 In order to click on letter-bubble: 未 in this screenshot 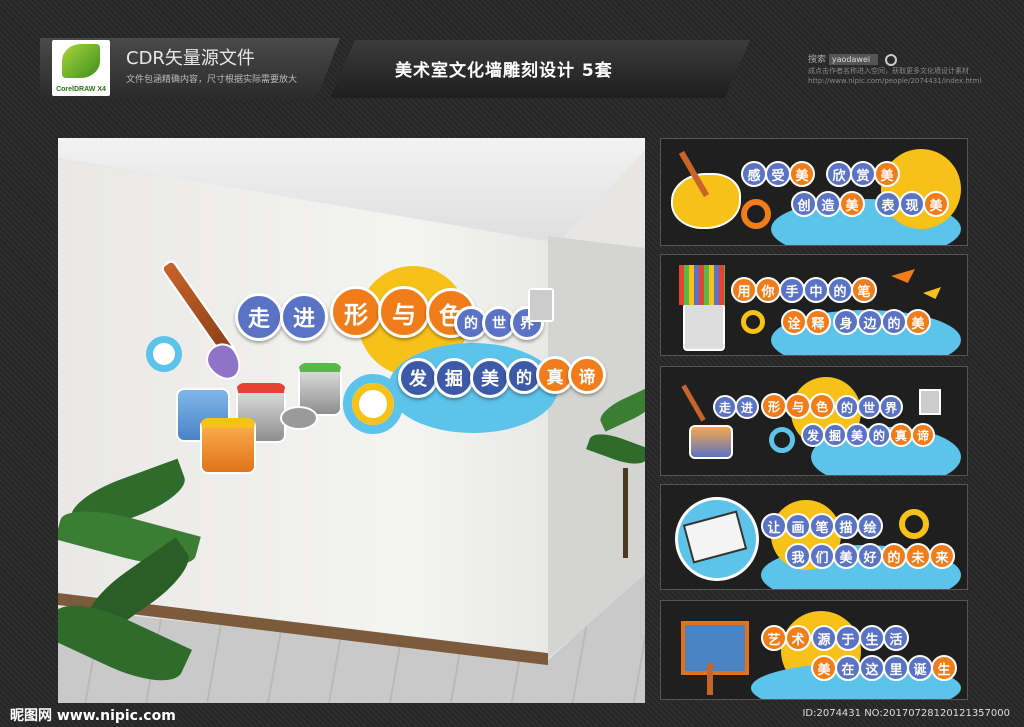, I will do `click(918, 556)`.